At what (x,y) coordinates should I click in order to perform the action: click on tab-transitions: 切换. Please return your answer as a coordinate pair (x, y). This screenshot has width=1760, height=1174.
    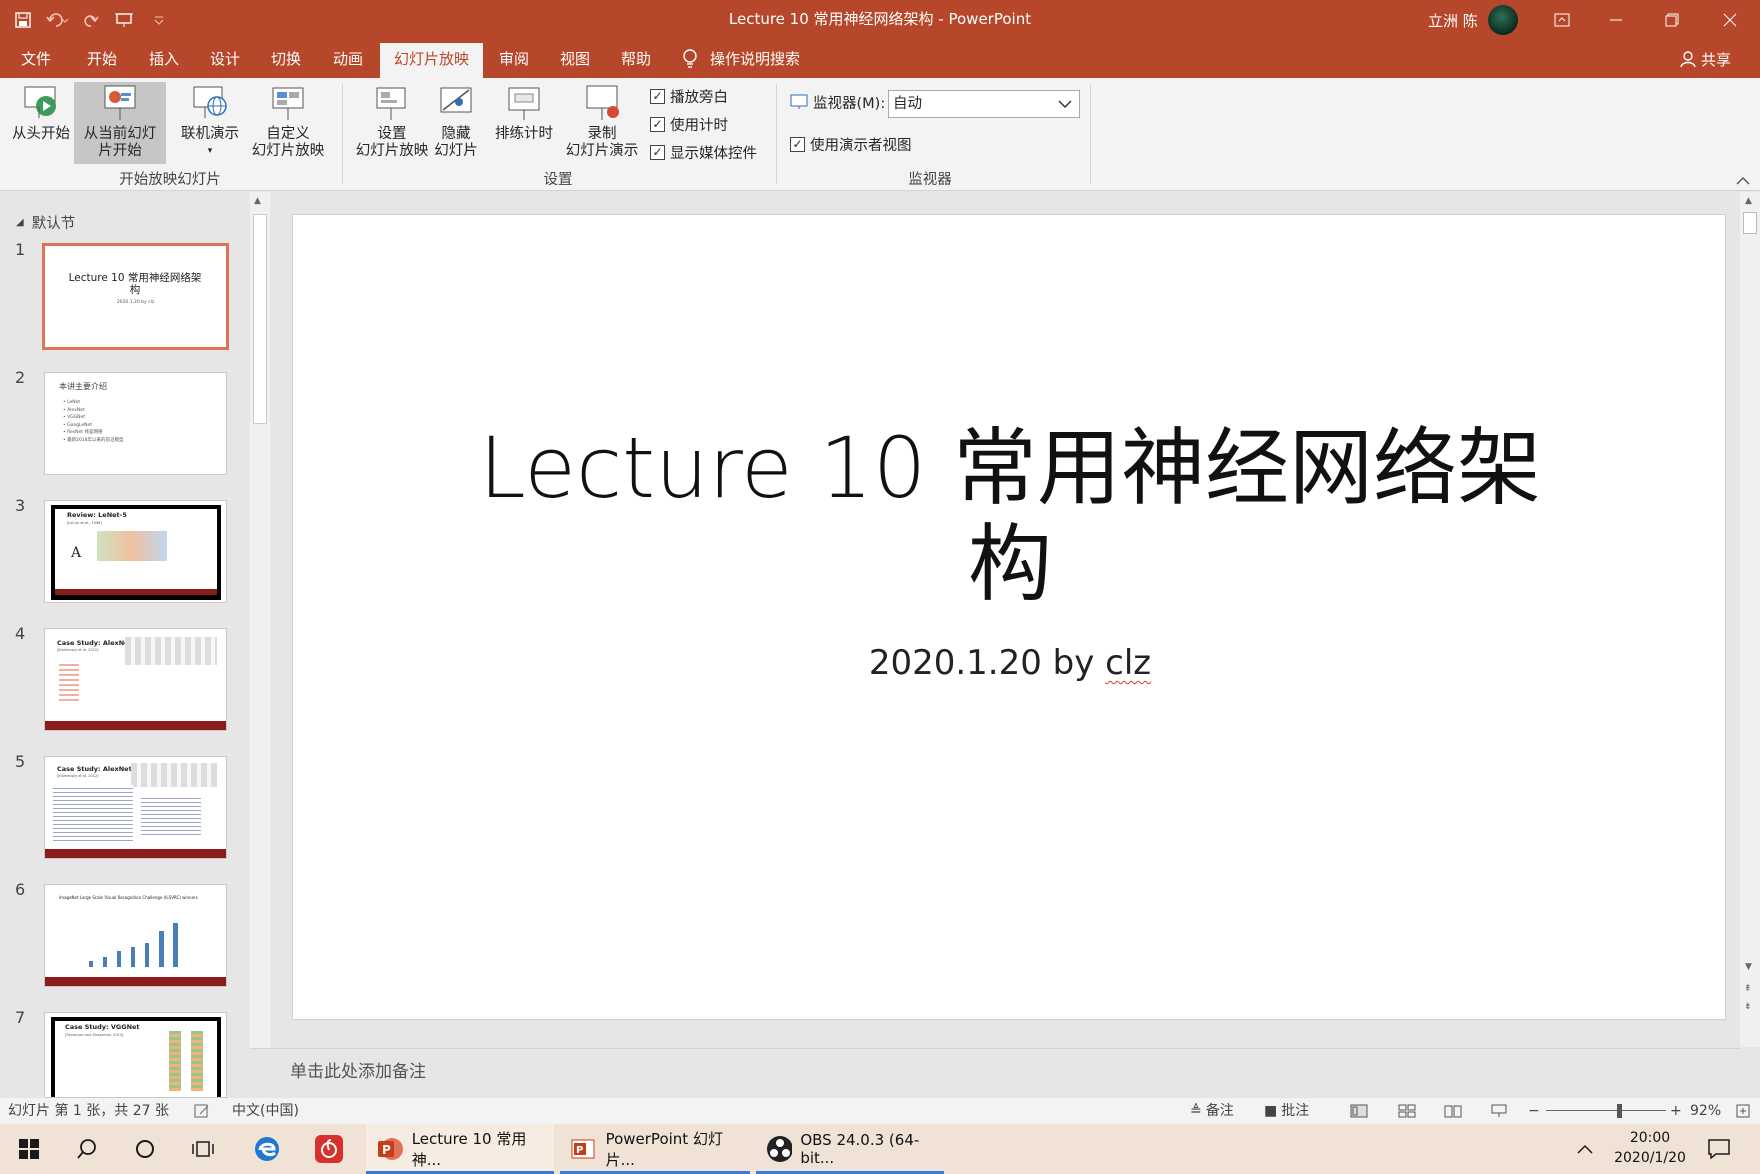
    Looking at the image, I should click on (286, 59).